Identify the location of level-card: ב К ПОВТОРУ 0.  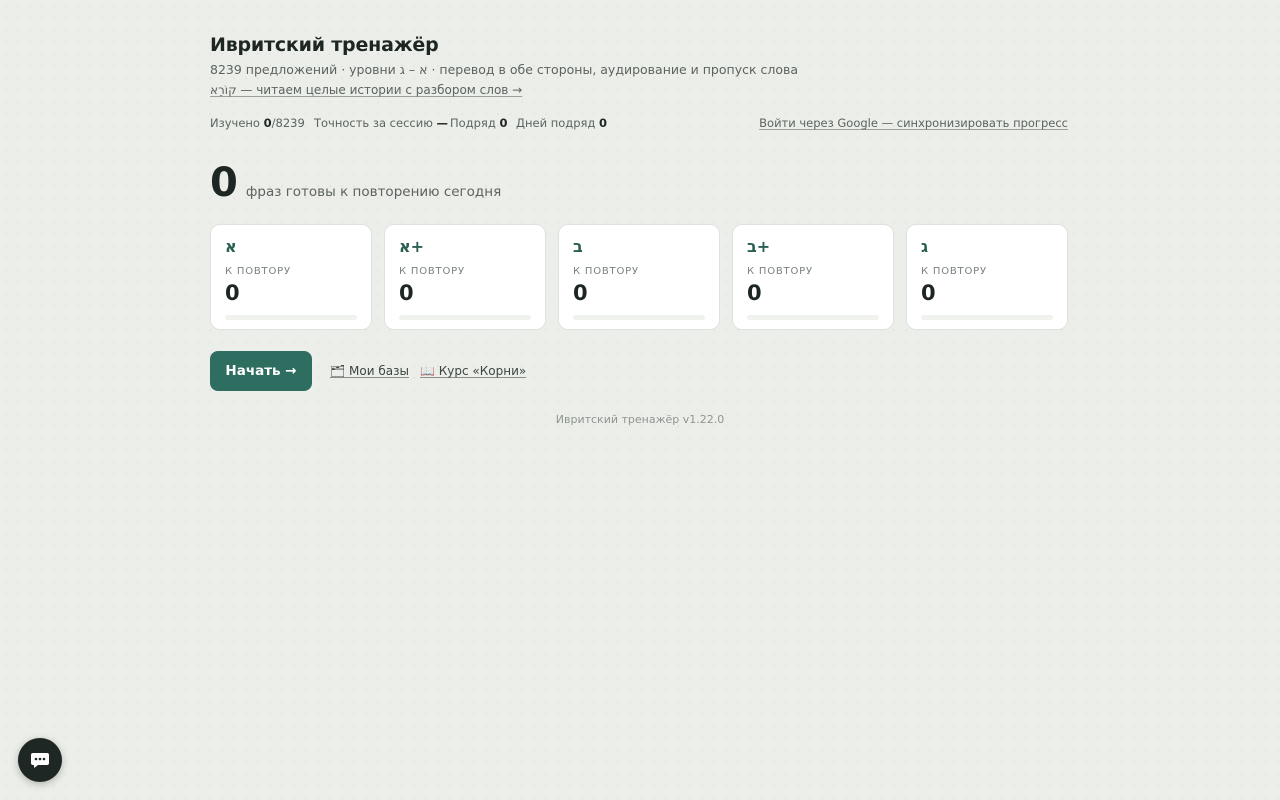
(639, 277).